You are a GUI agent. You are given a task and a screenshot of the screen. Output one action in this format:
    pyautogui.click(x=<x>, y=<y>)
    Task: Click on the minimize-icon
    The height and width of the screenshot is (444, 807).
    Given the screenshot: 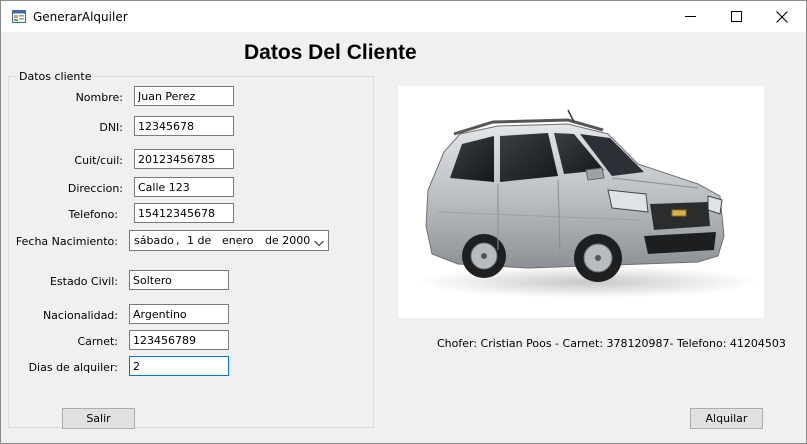 What is the action you would take?
    pyautogui.click(x=690, y=16)
    